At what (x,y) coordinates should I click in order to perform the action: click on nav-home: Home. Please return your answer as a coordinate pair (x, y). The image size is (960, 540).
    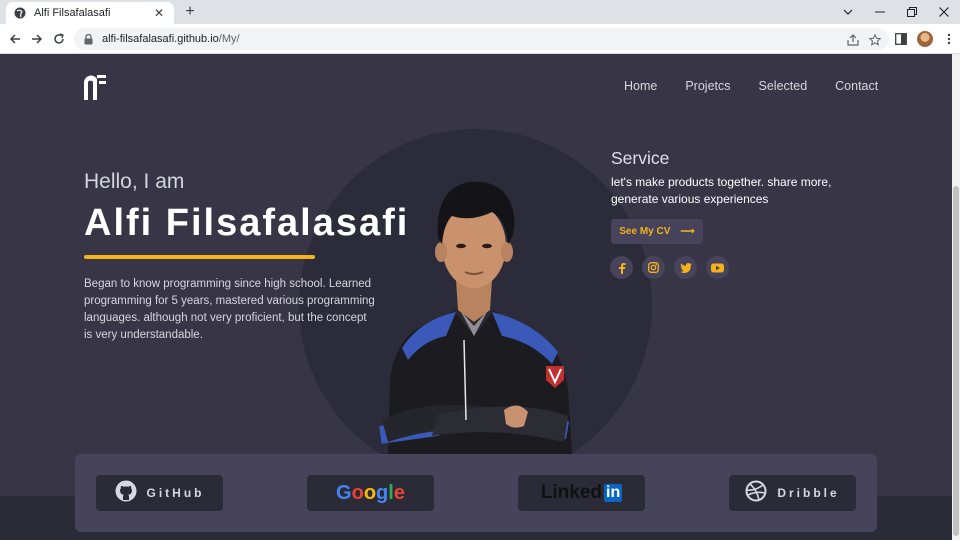
    Looking at the image, I should click on (640, 86).